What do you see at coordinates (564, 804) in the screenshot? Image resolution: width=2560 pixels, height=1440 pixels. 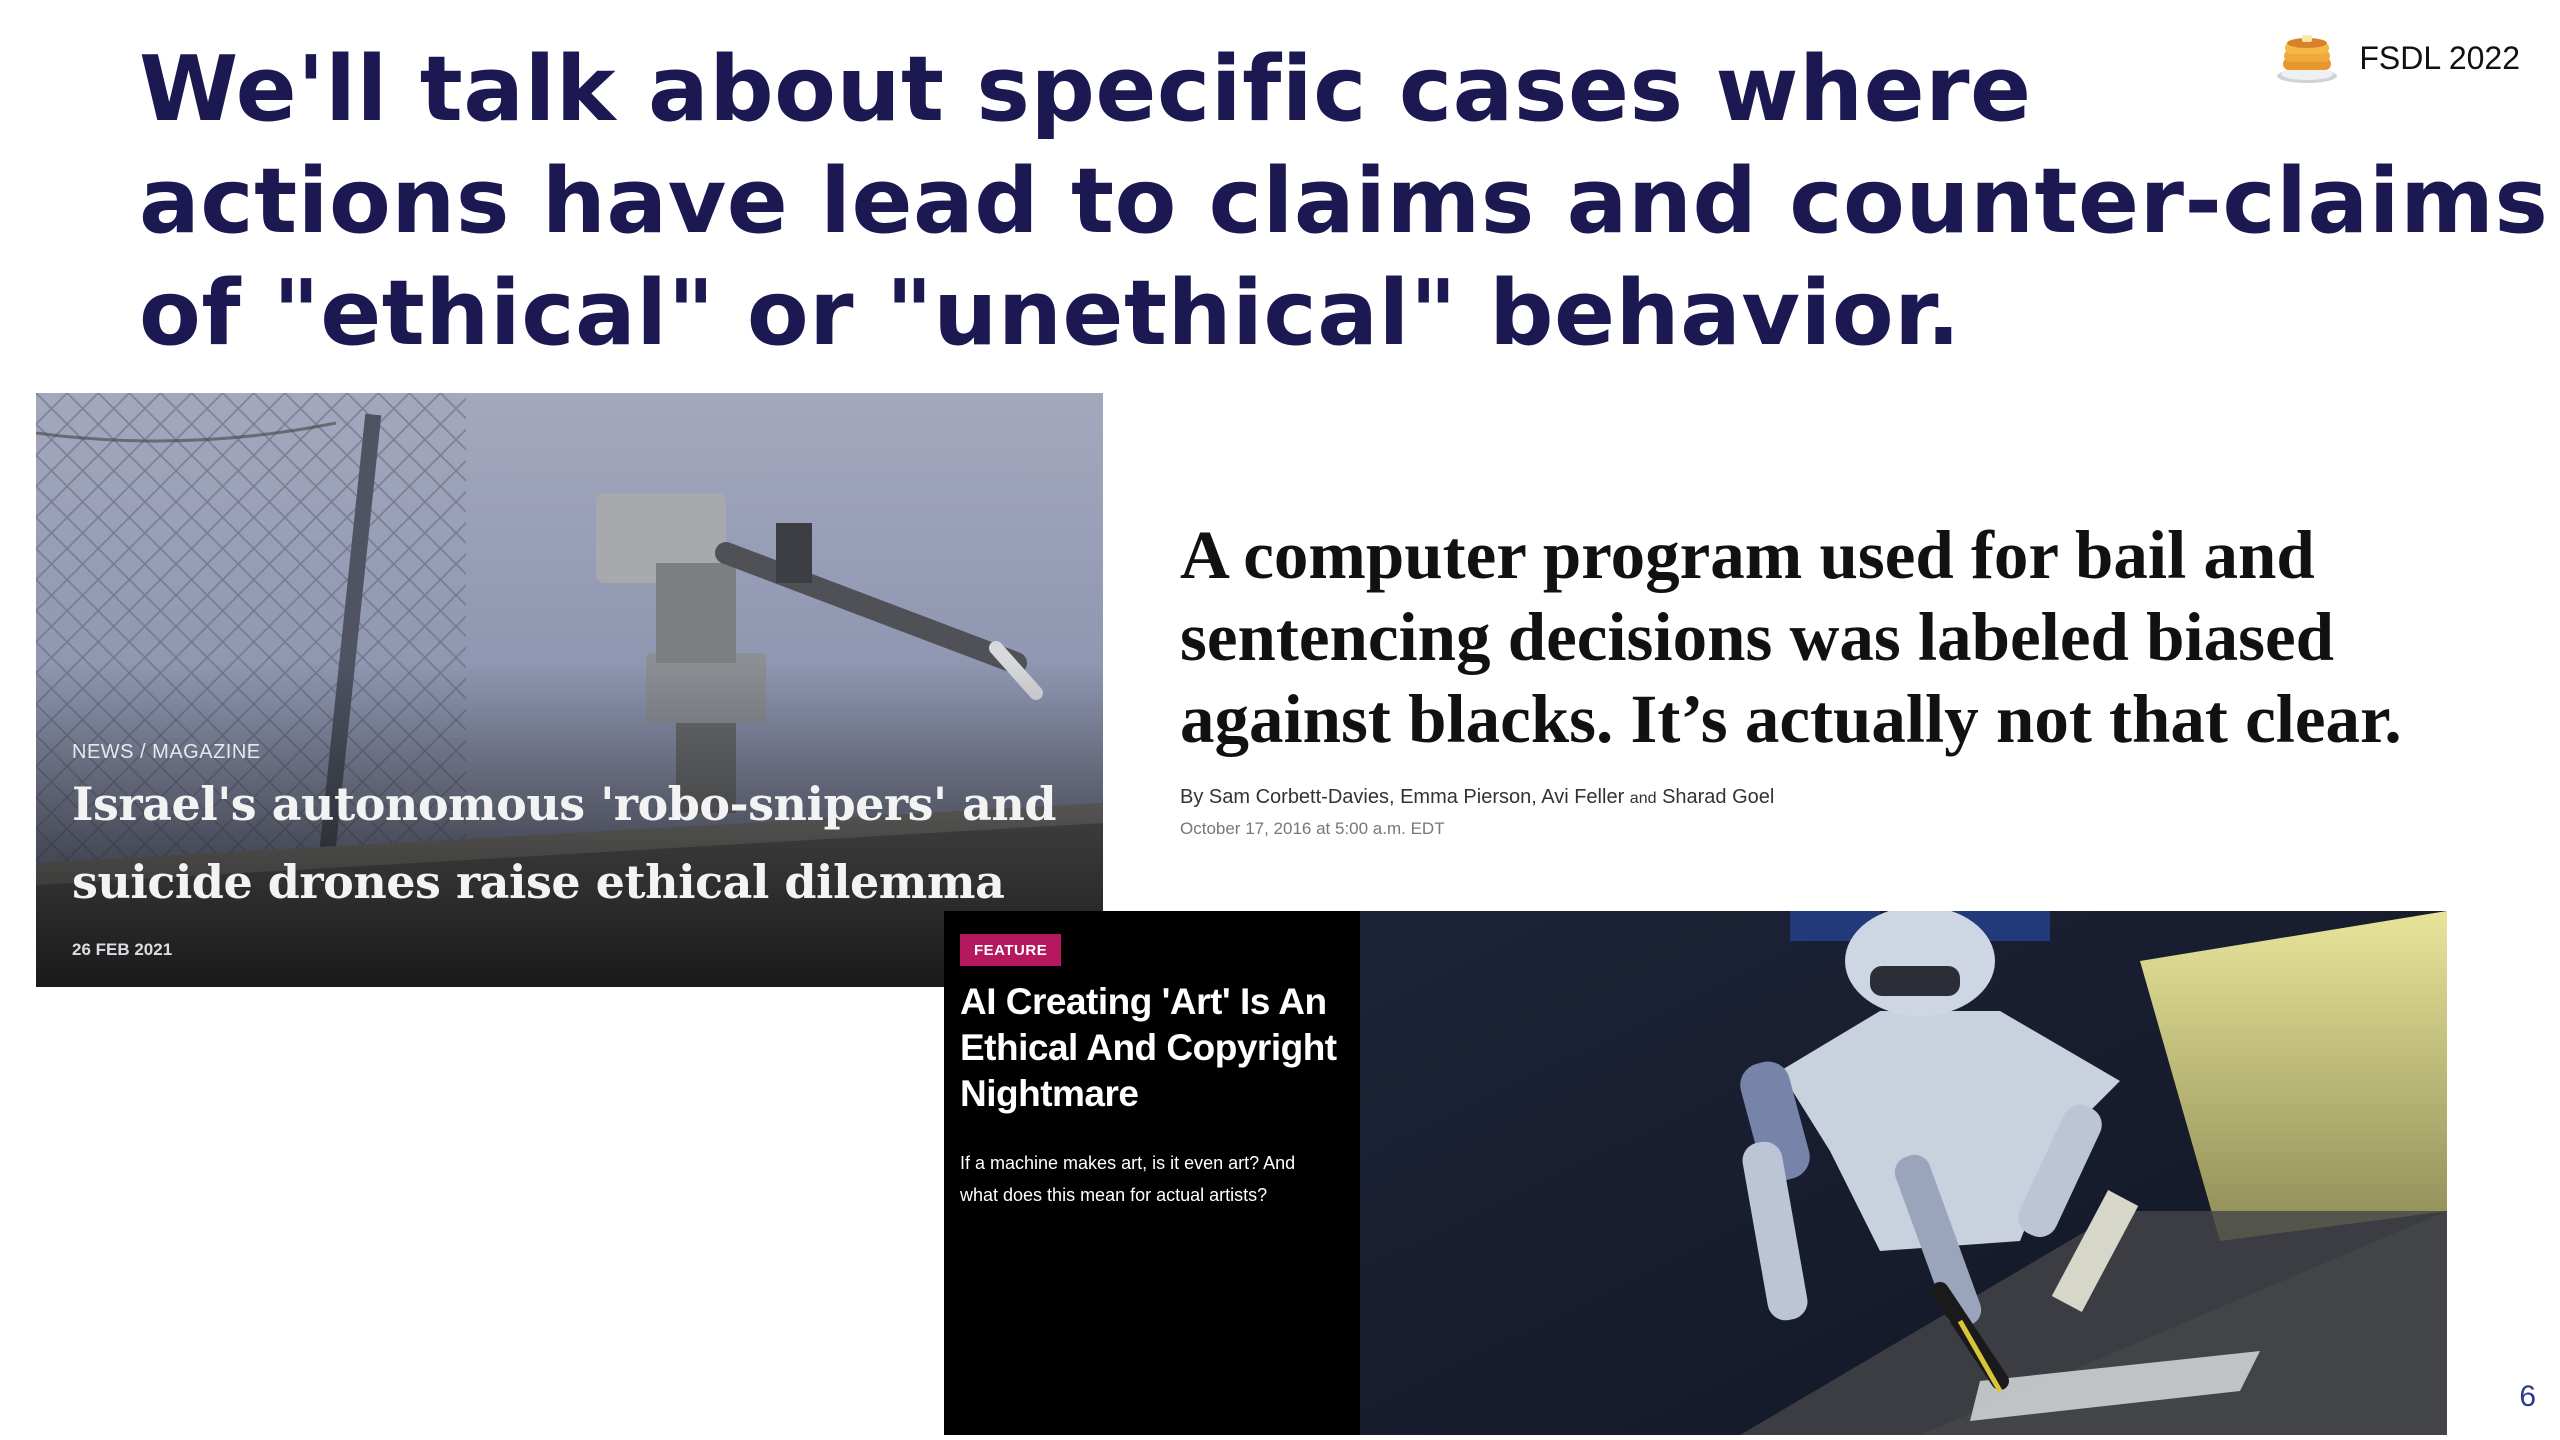 I see `headline-line: Israel's autonomous 'robo-snipers' and` at bounding box center [564, 804].